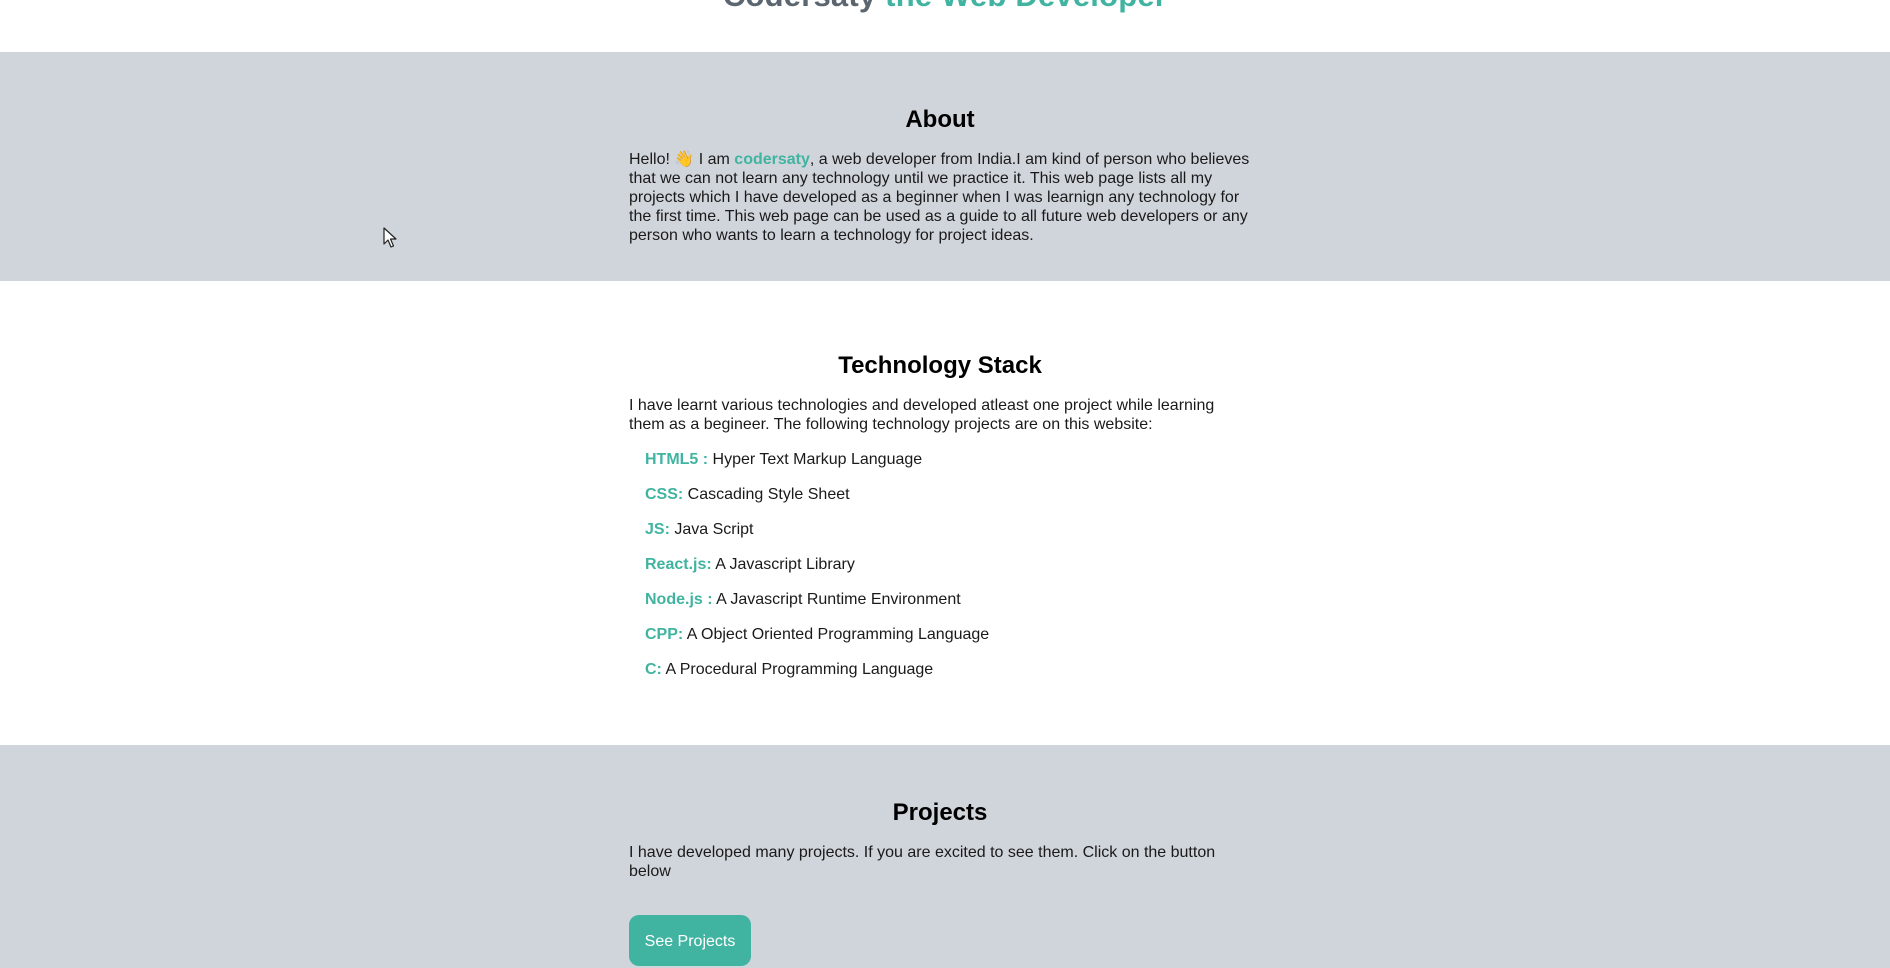 The width and height of the screenshot is (1890, 968). Describe the element at coordinates (815, 459) in the screenshot. I see `tech-desc: Hyper Text Markup Language` at that location.